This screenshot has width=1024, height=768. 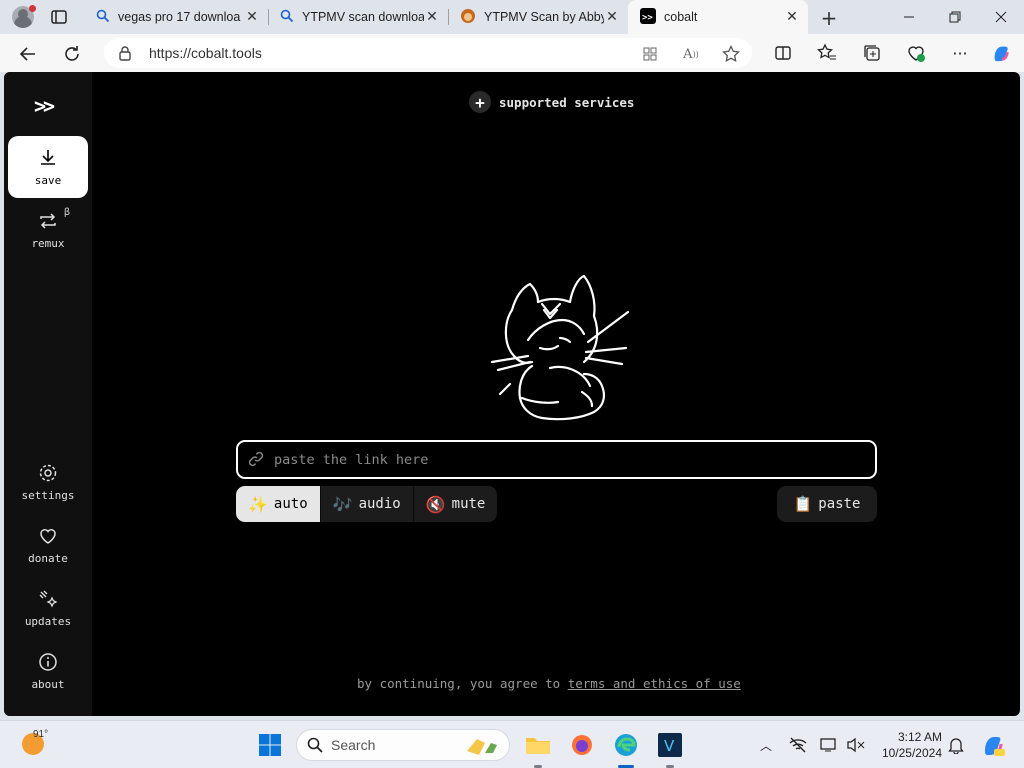 I want to click on plus-icon: +, so click(x=480, y=102).